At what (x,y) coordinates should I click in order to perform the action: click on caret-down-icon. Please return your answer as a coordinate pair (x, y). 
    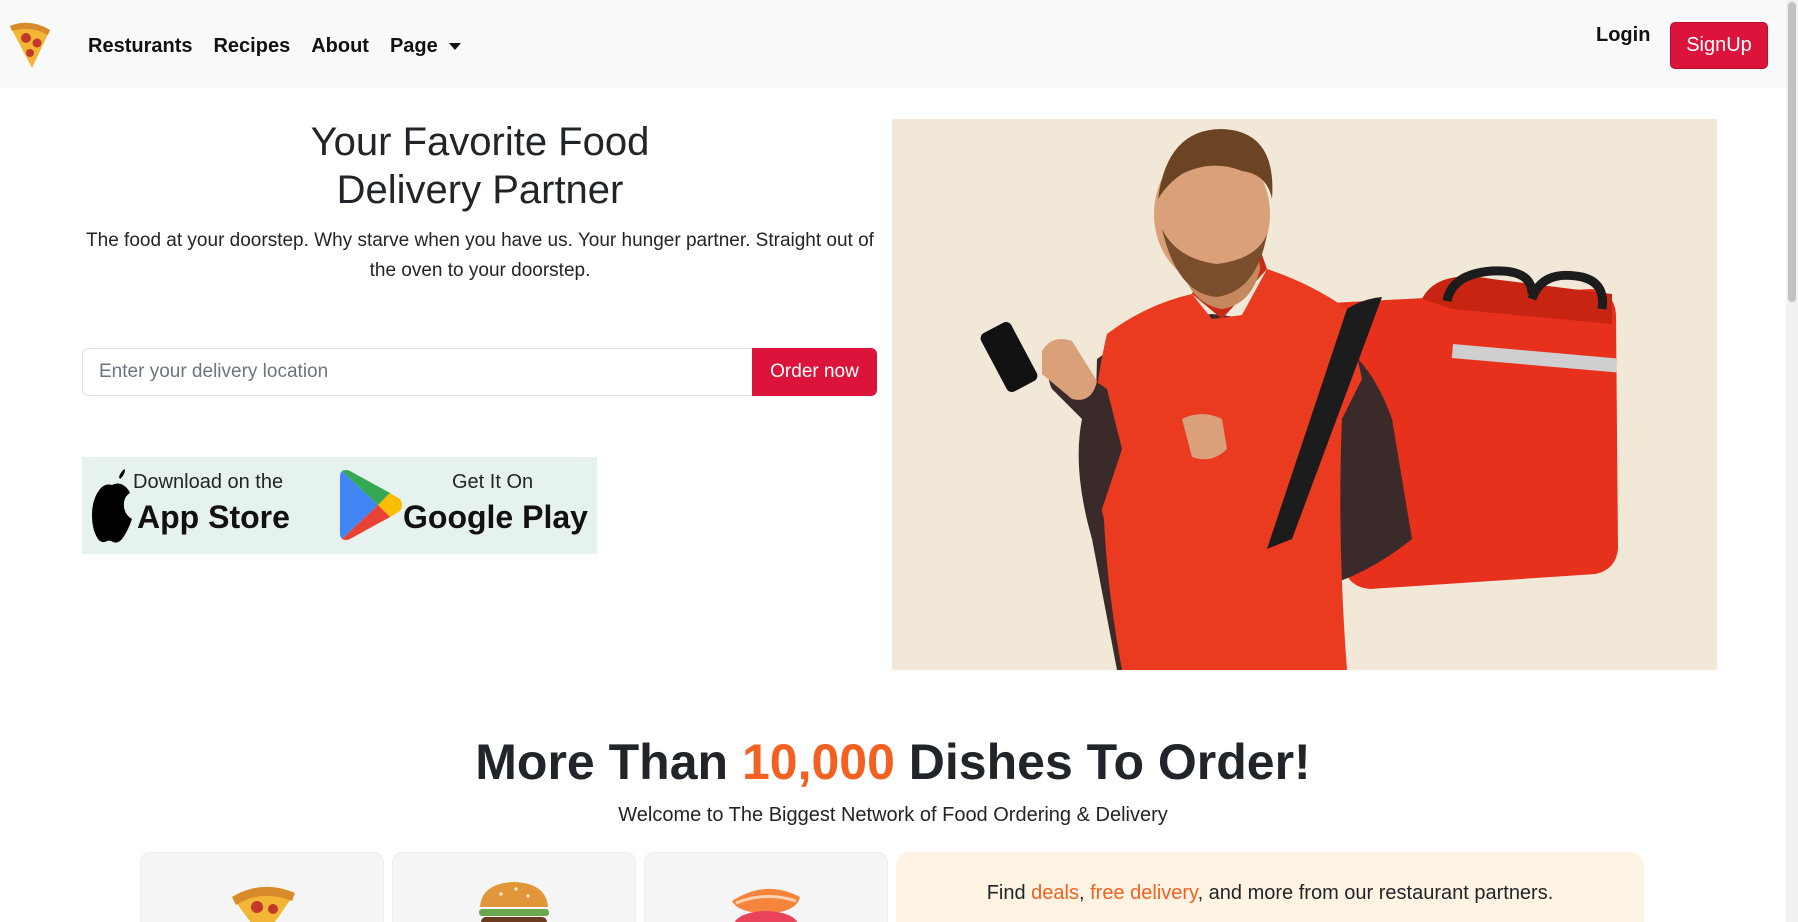
    Looking at the image, I should click on (454, 46).